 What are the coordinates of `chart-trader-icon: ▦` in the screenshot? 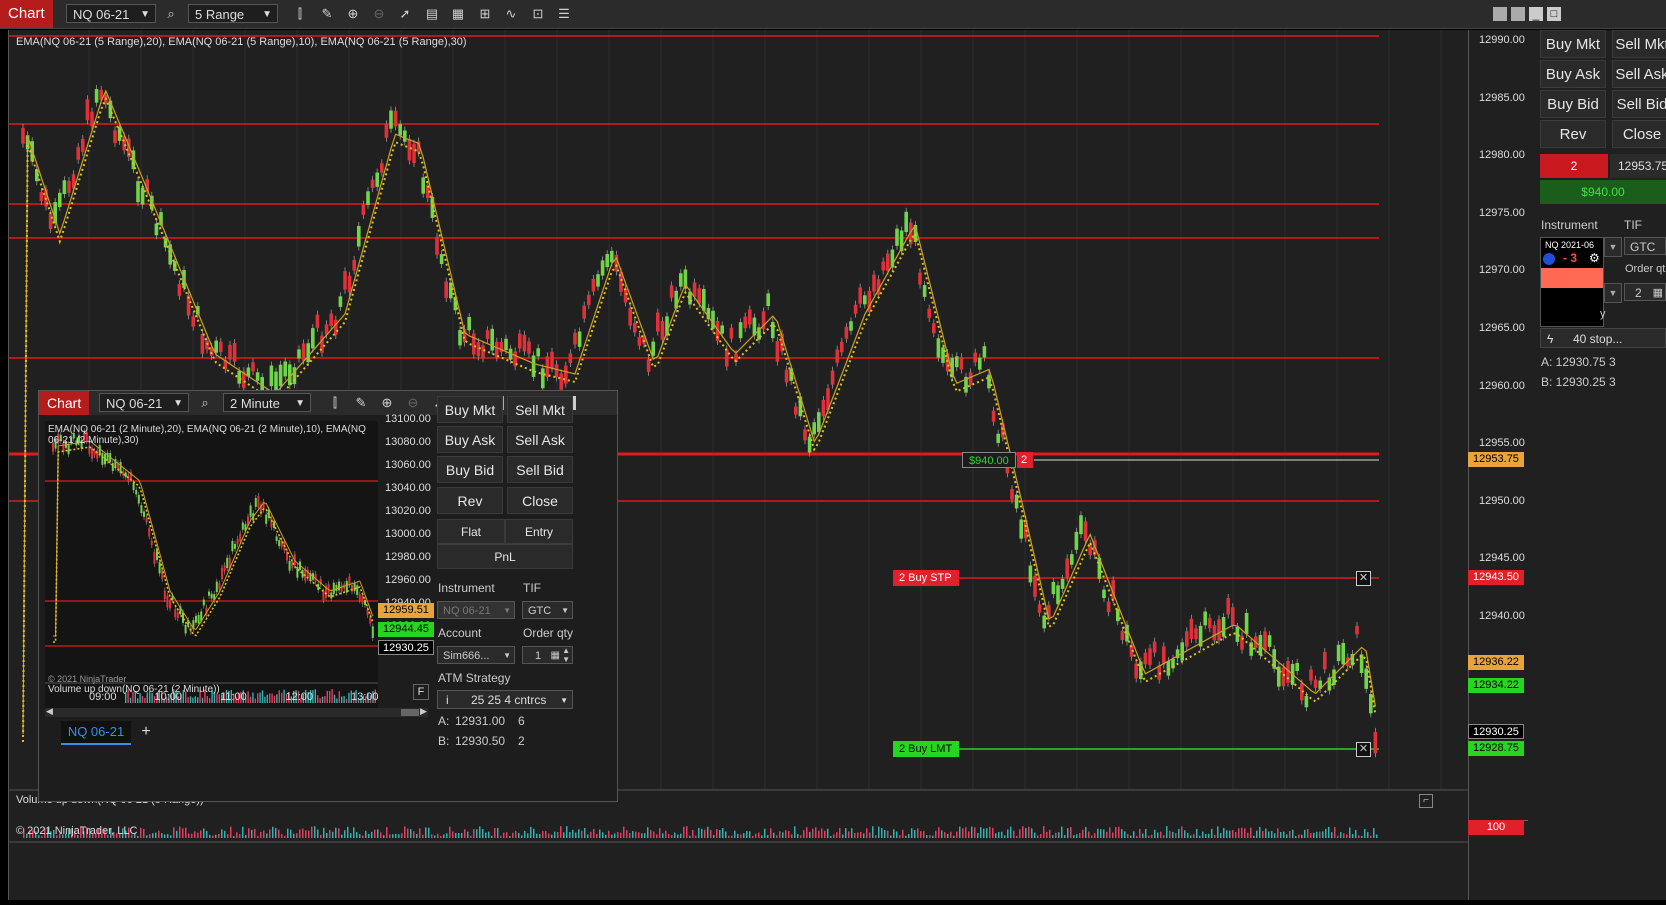 It's located at (458, 14).